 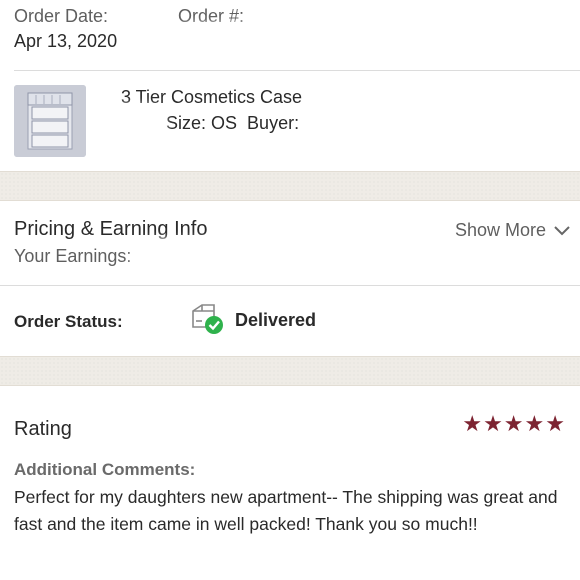 What do you see at coordinates (193, 258) in the screenshot?
I see `redacted-earnings` at bounding box center [193, 258].